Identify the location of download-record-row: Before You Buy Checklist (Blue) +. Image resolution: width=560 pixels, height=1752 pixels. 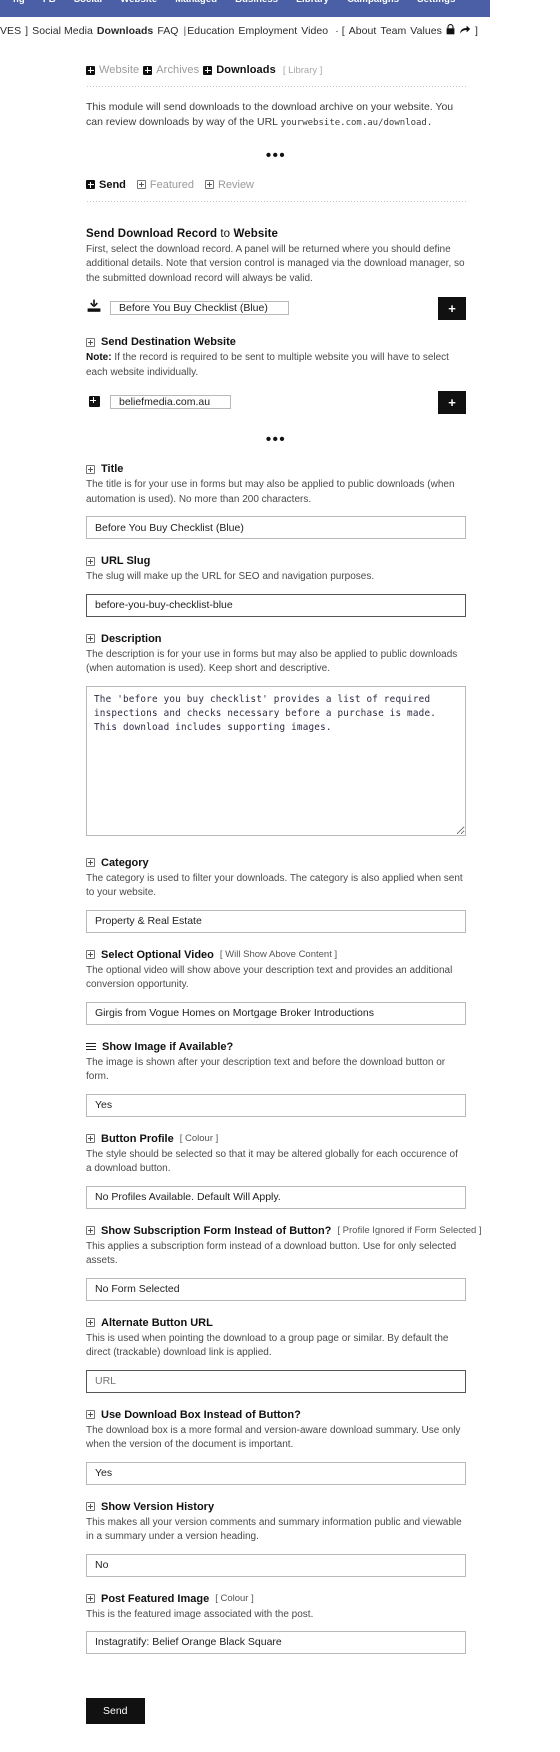
(276, 309).